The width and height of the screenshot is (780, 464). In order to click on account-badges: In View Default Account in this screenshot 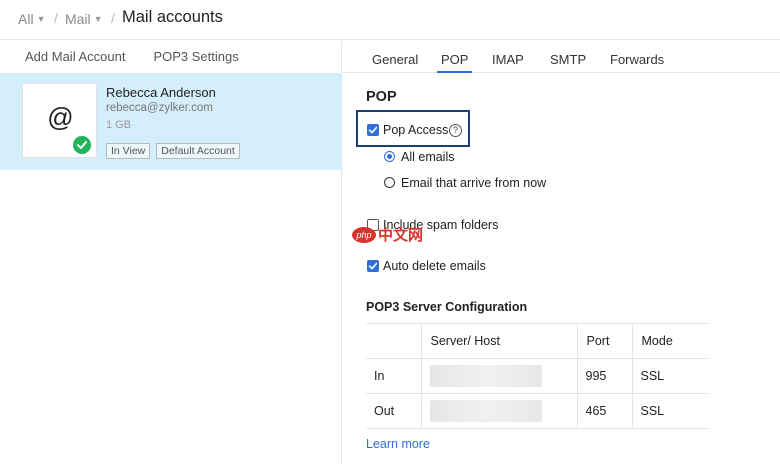, I will do `click(173, 151)`.